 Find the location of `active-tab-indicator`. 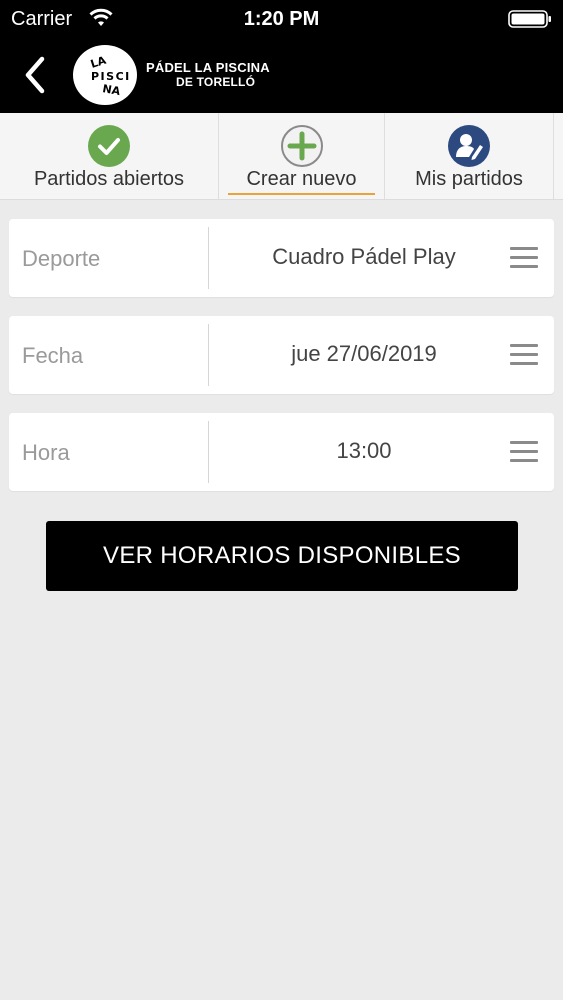

active-tab-indicator is located at coordinates (301, 194).